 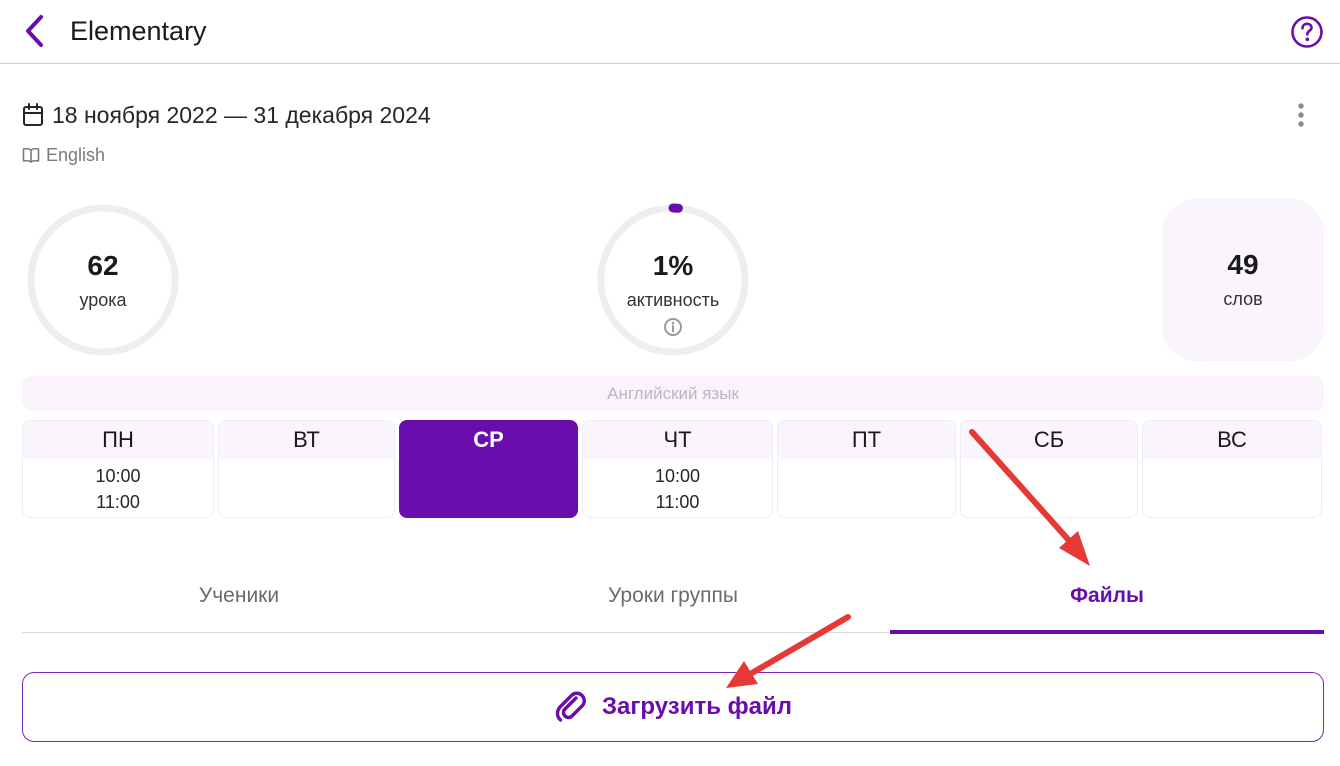 I want to click on schedule-day-sat: СБ, so click(x=1049, y=469).